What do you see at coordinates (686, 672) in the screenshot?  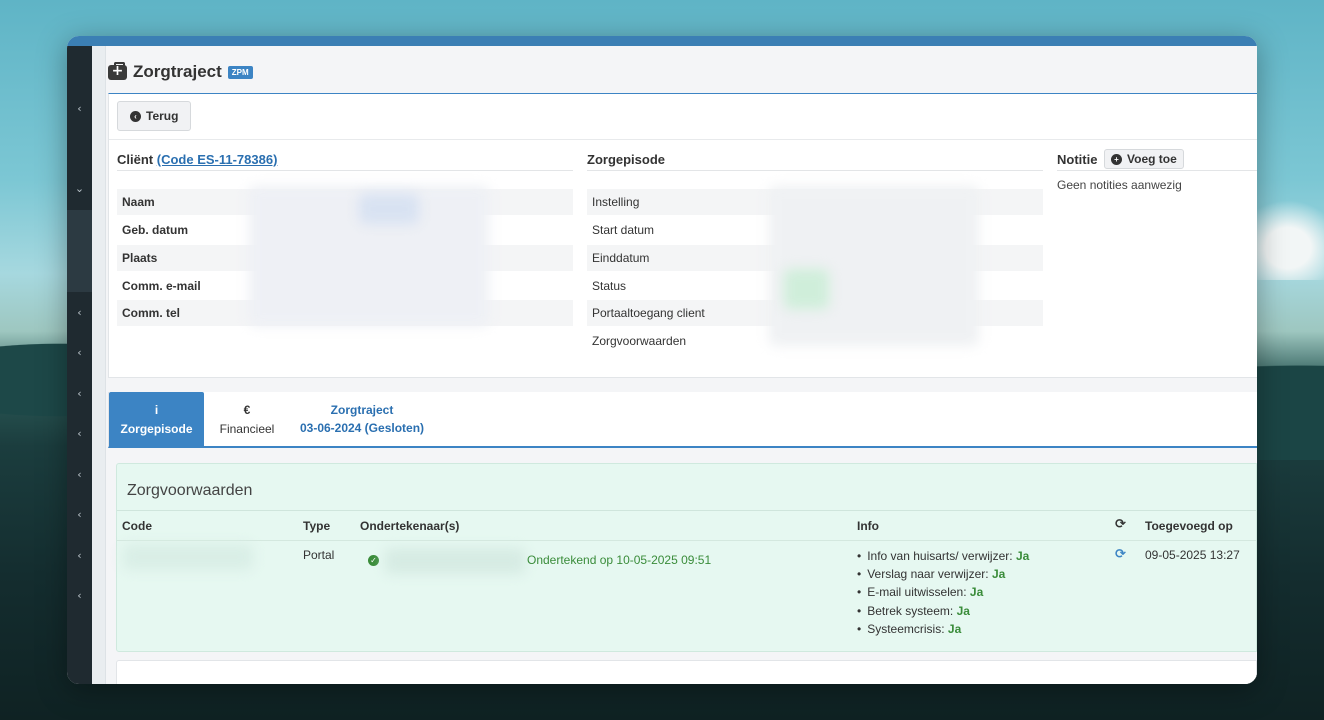 I see `next-panel` at bounding box center [686, 672].